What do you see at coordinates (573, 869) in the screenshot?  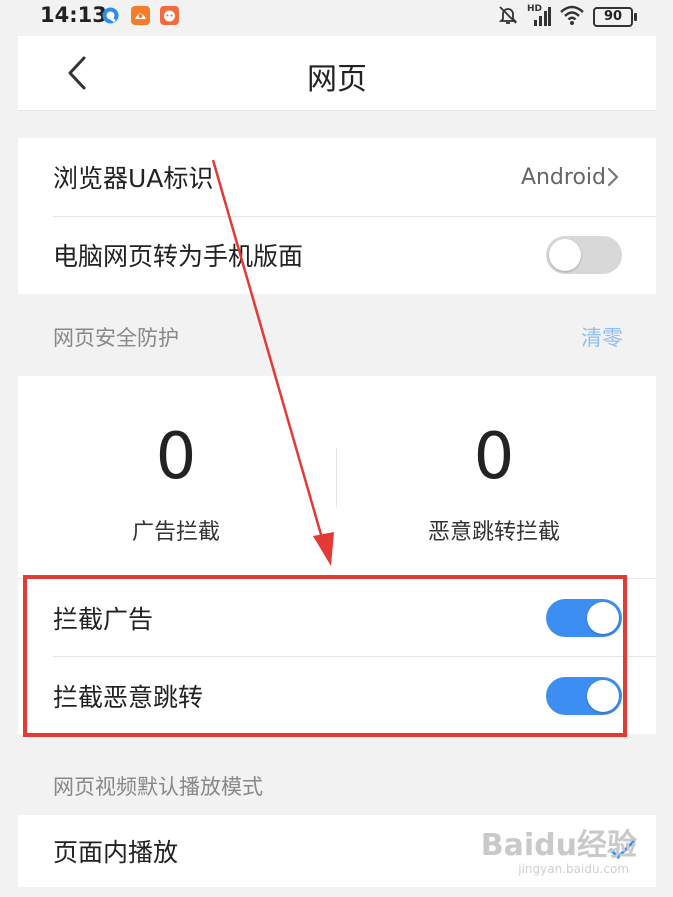 I see `watermark-url: jingyan.baidu.com` at bounding box center [573, 869].